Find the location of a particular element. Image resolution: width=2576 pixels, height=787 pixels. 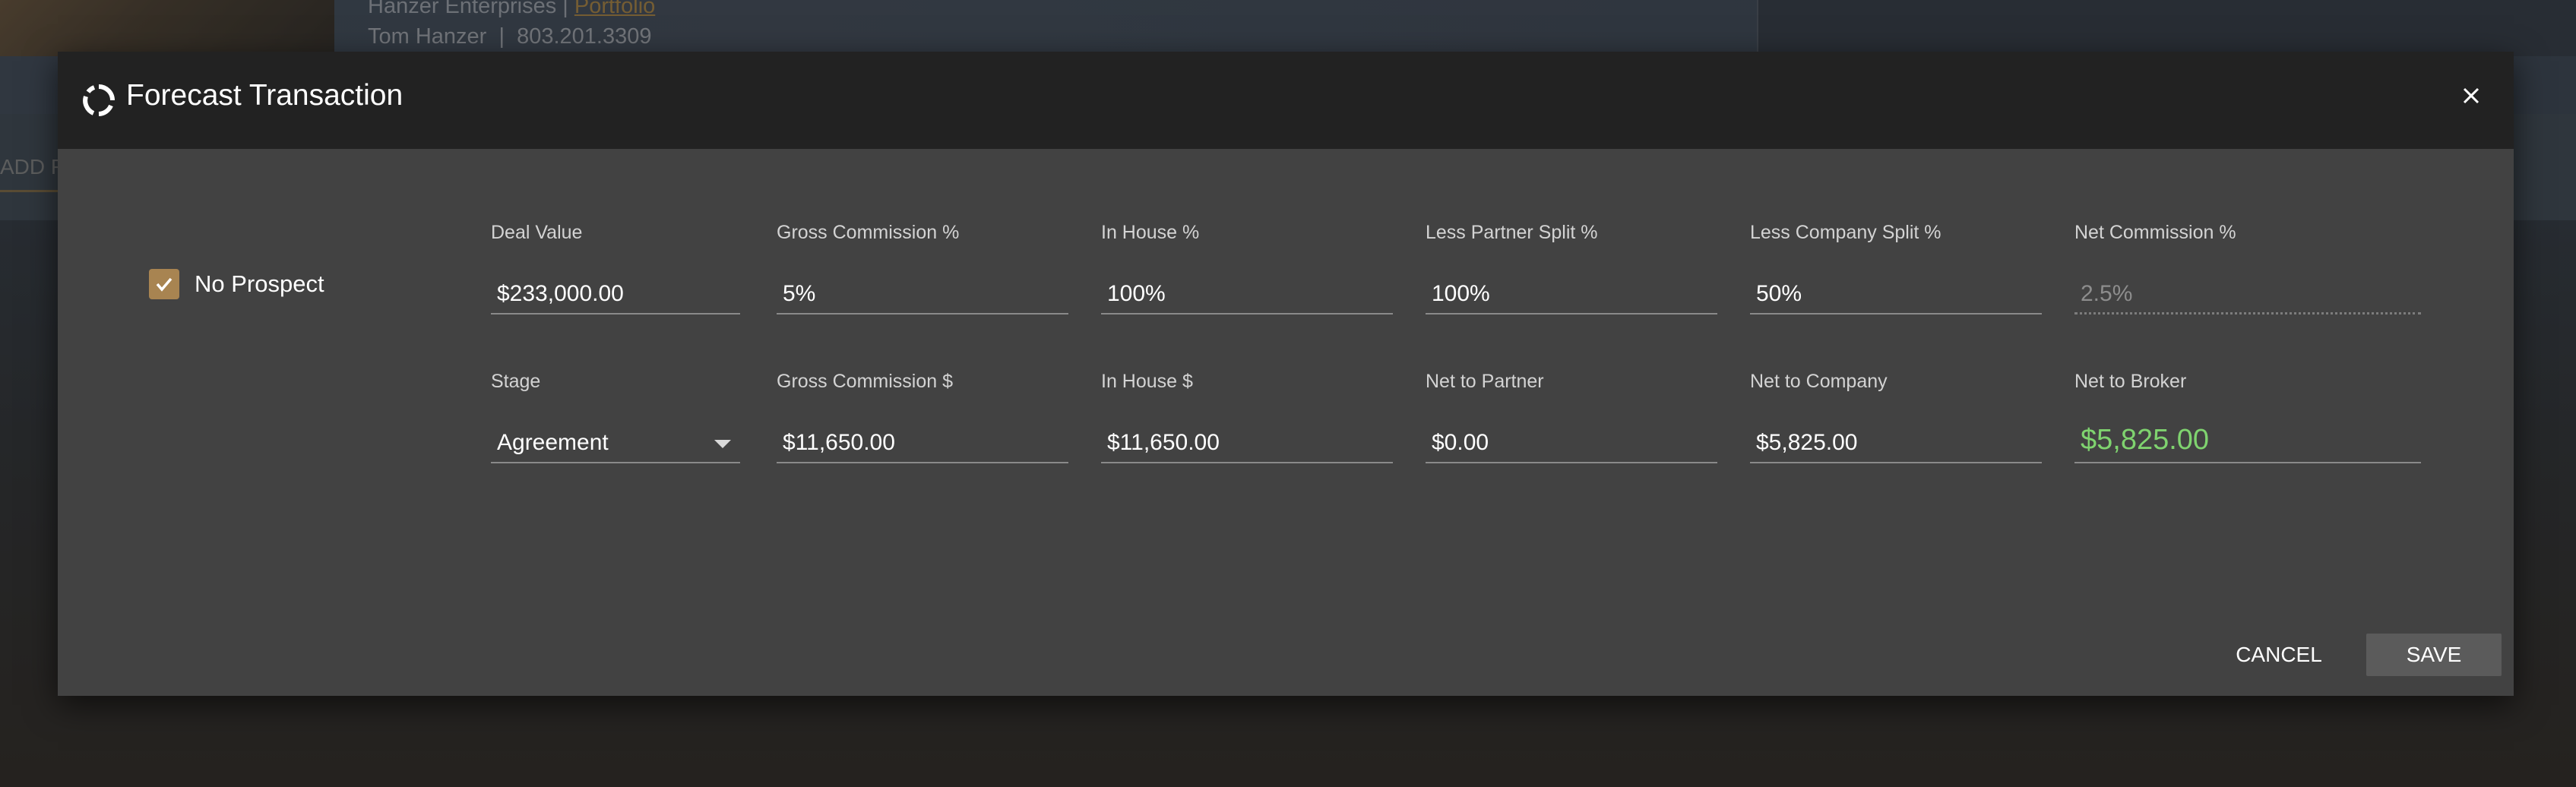

gross-commission-amount-field: Gross Commission $ $11,650.00 is located at coordinates (922, 417).